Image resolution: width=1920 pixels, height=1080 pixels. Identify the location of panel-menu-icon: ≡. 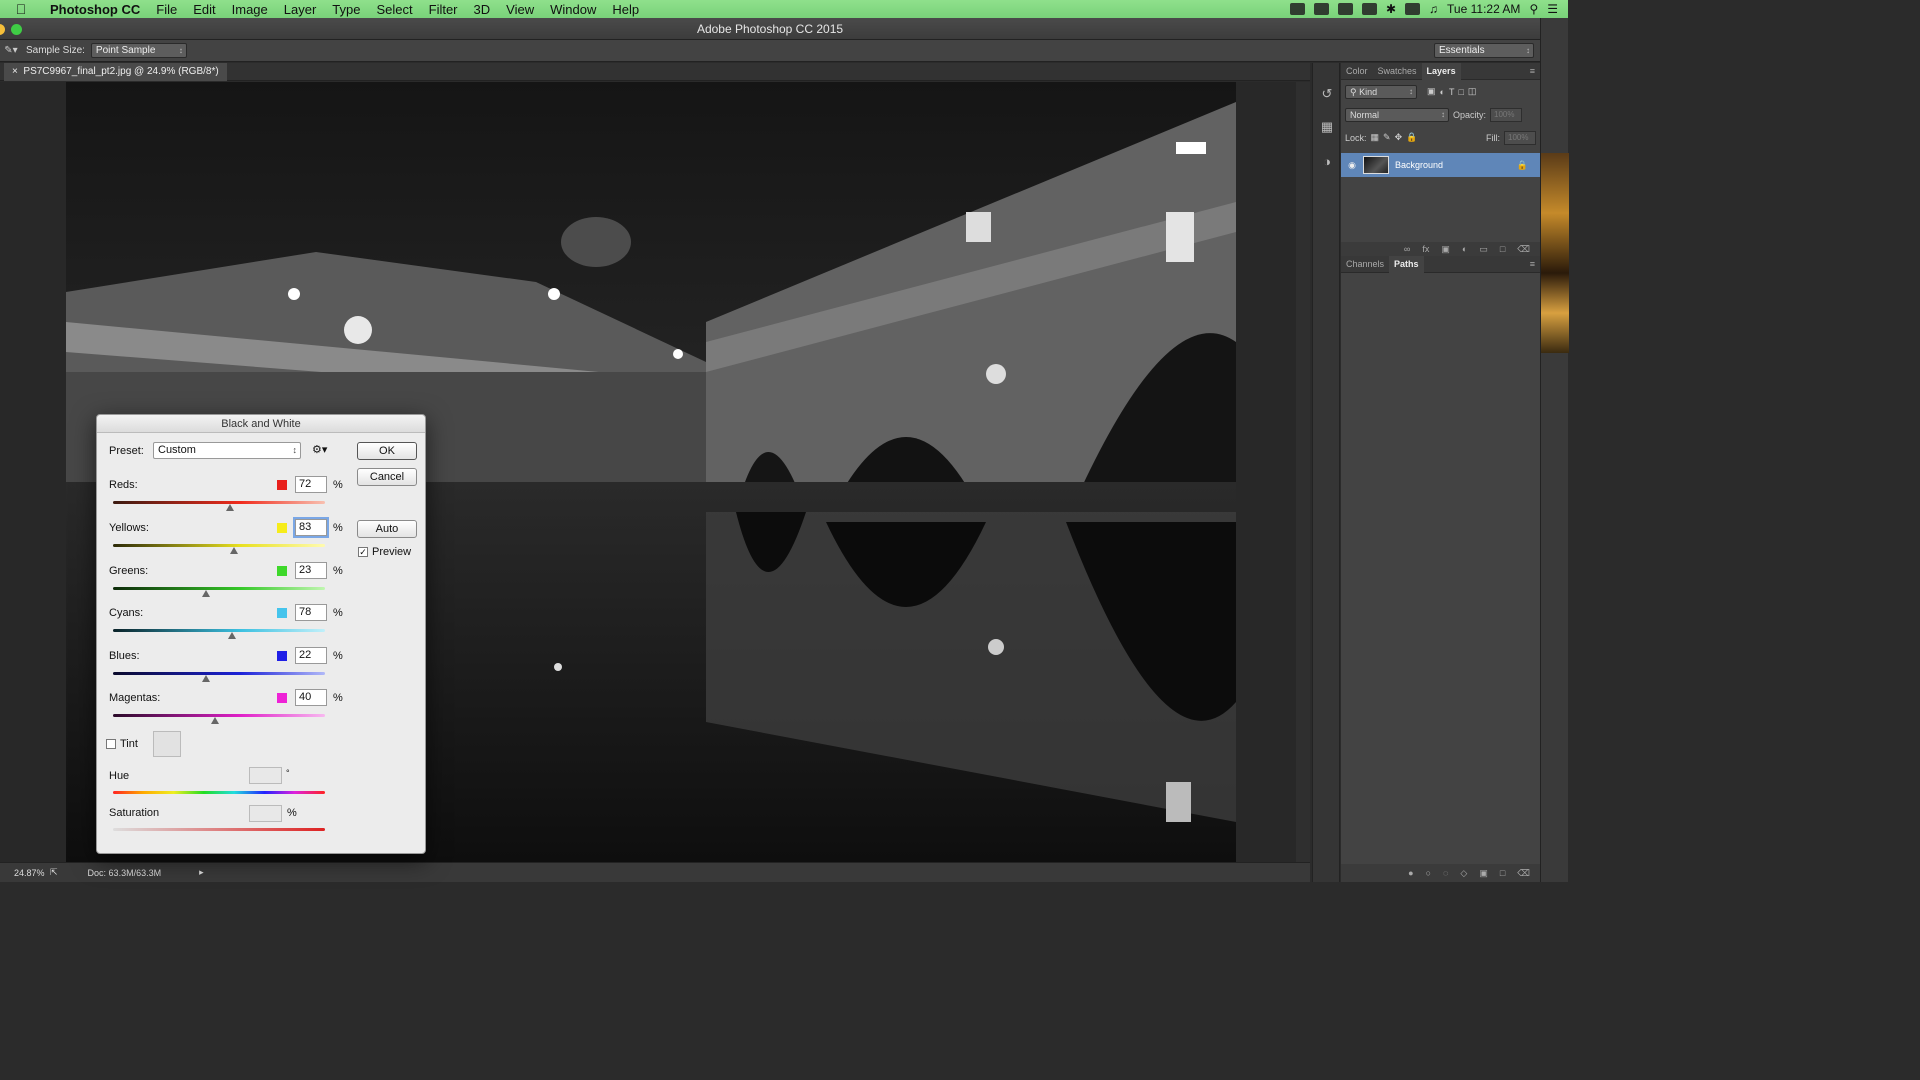
(1535, 71).